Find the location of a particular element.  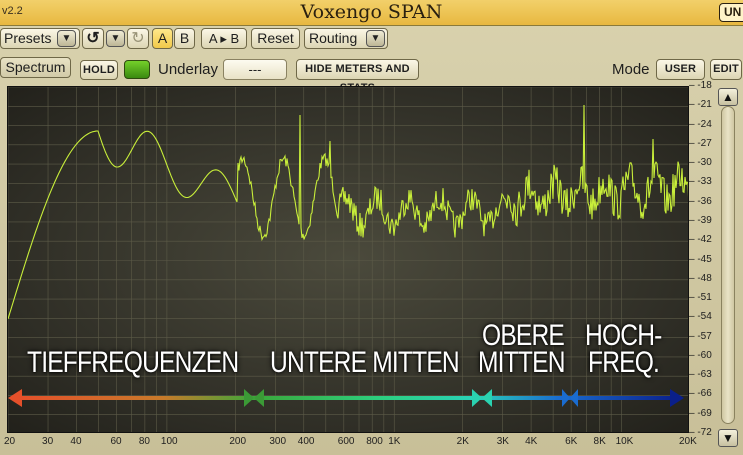

redo-icon: ↻ is located at coordinates (138, 38).